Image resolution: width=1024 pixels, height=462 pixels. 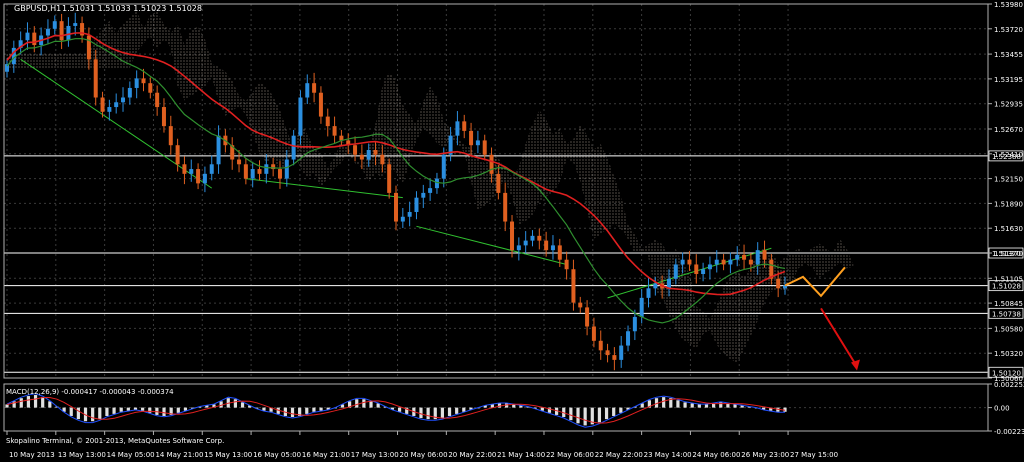 I want to click on macd-y-tick-label: 0.00, so click(x=1002, y=409).